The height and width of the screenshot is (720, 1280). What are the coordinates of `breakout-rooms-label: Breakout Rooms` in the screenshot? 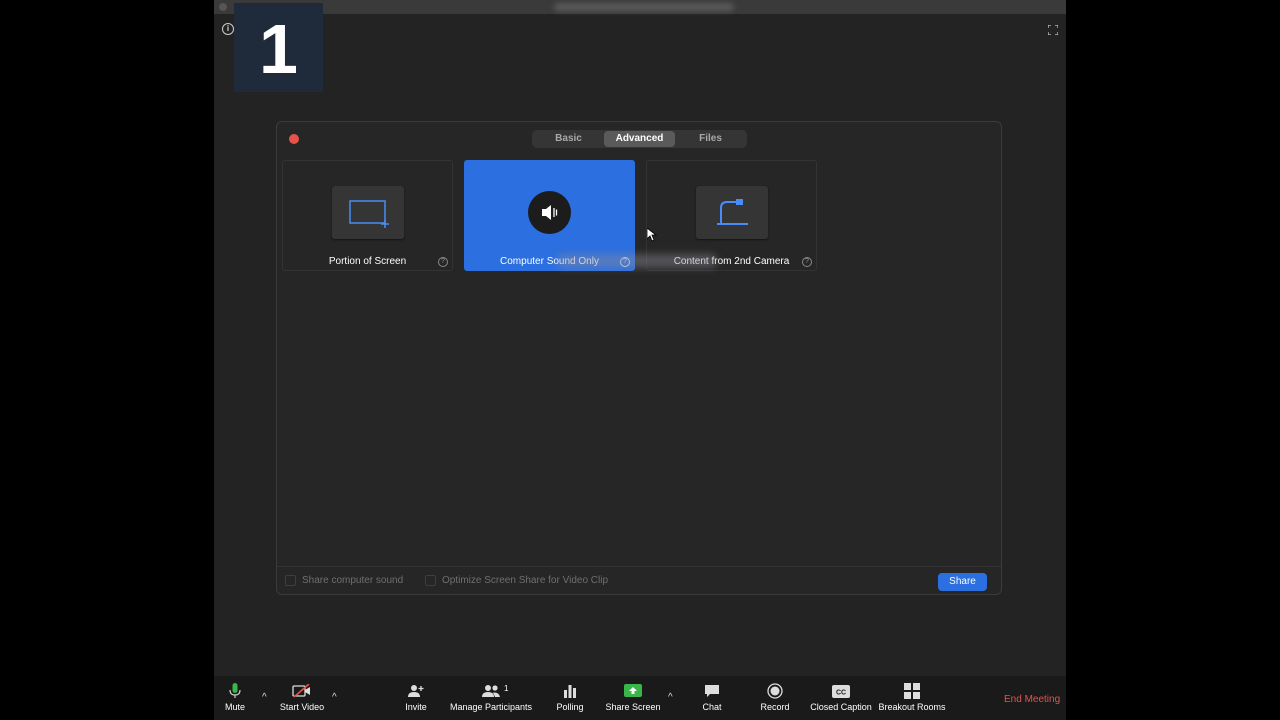 It's located at (912, 707).